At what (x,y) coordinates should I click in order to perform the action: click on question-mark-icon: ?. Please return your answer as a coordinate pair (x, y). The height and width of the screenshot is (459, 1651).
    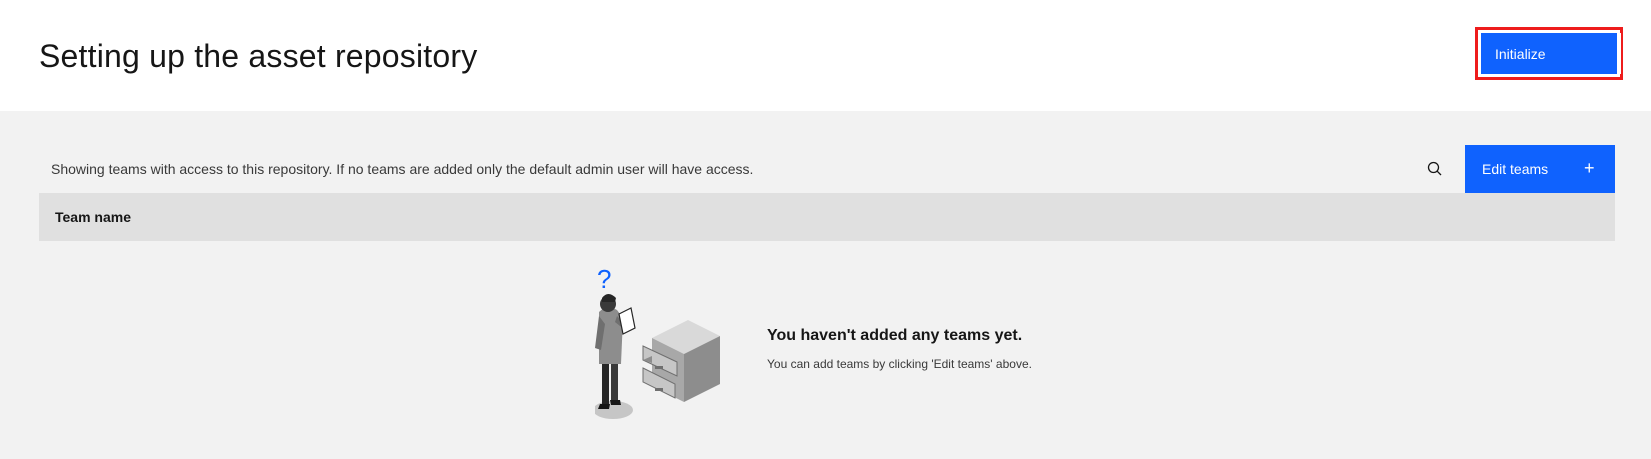
    Looking at the image, I should click on (604, 281).